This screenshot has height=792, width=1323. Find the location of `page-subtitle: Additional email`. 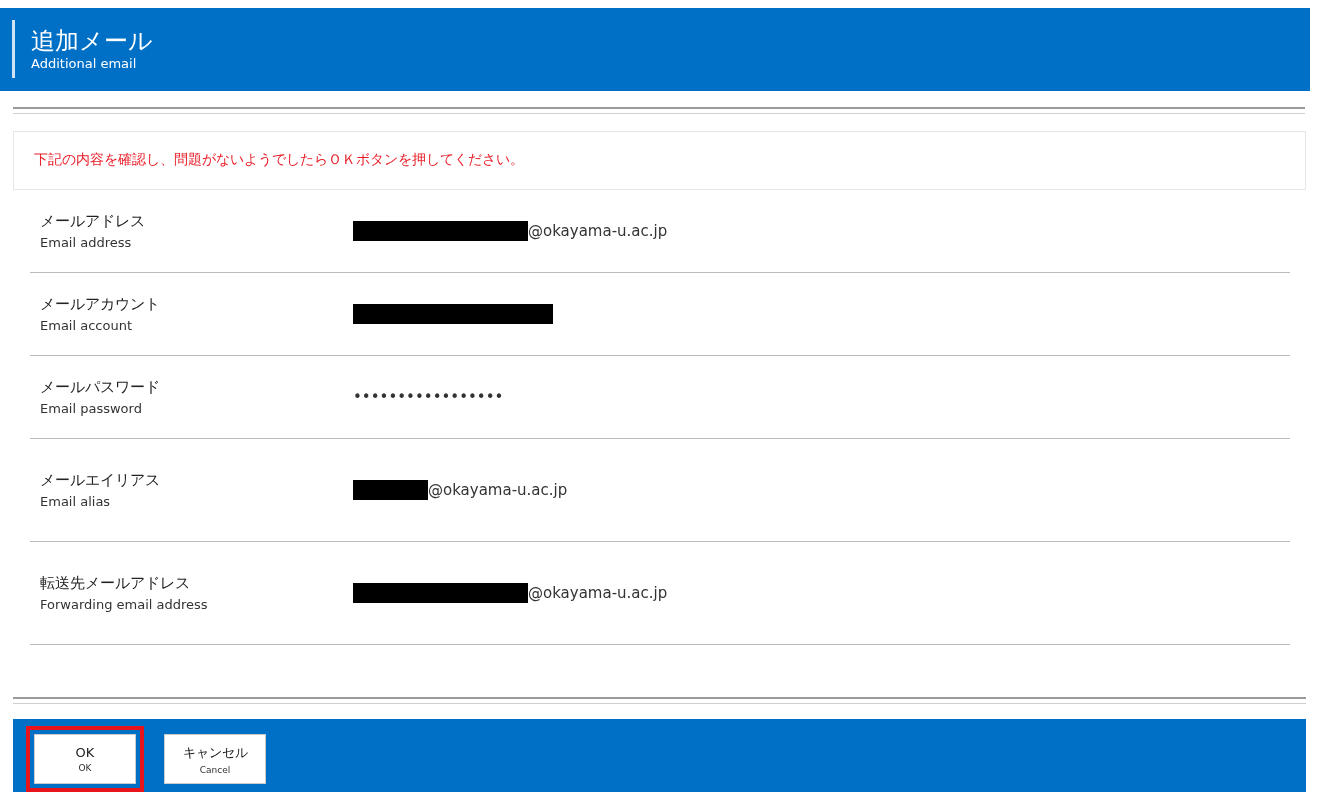

page-subtitle: Additional email is located at coordinates (84, 64).